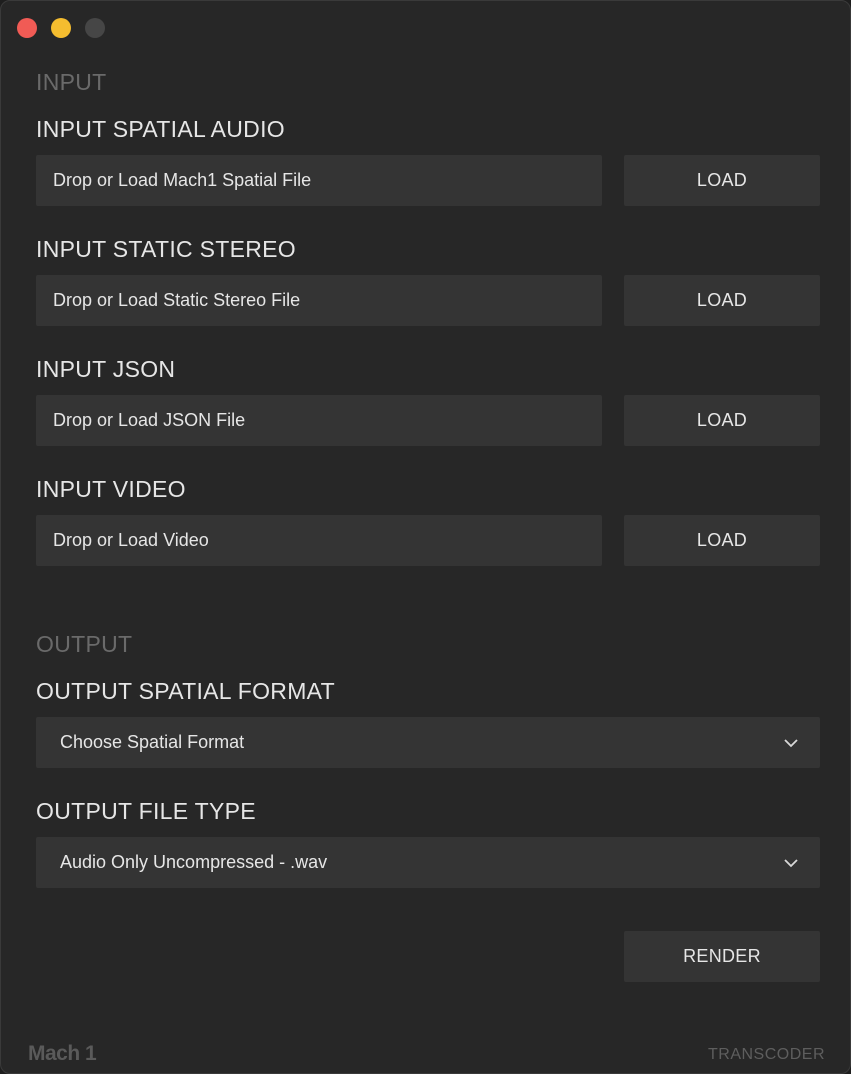 Image resolution: width=851 pixels, height=1074 pixels. What do you see at coordinates (185, 691) in the screenshot?
I see `output-spatial-format-label: OUTPUT SPATIAL FORMAT` at bounding box center [185, 691].